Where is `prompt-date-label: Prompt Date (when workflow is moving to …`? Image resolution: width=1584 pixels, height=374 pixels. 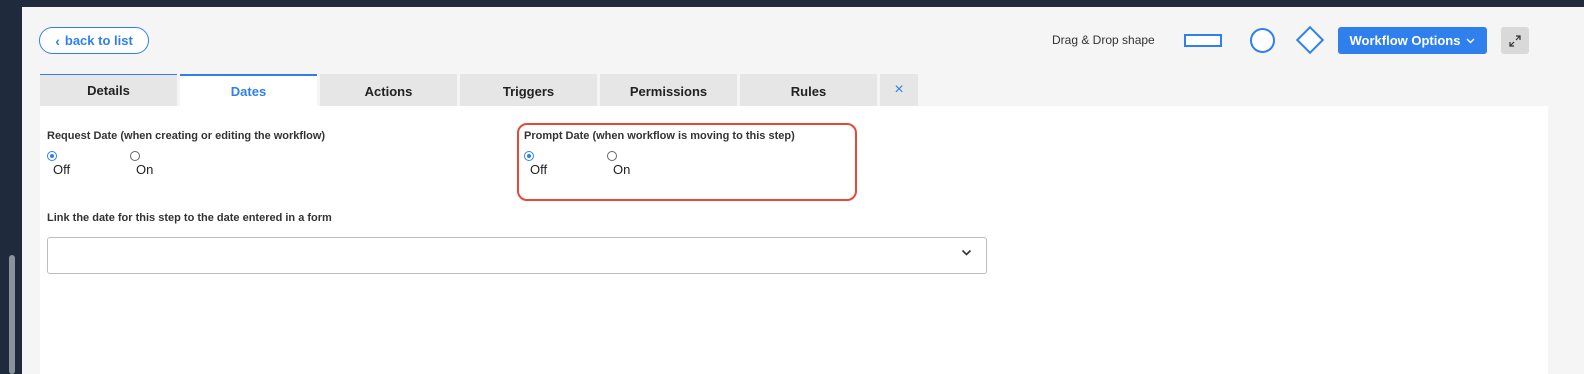
prompt-date-label: Prompt Date (when workflow is moving to … is located at coordinates (659, 136).